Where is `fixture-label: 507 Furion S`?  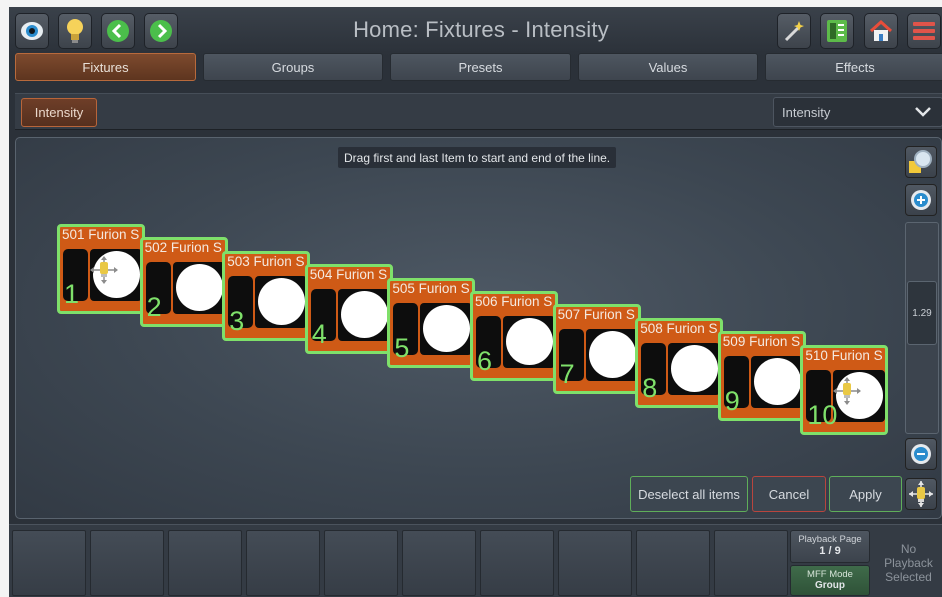
fixture-label: 507 Furion S is located at coordinates (596, 315).